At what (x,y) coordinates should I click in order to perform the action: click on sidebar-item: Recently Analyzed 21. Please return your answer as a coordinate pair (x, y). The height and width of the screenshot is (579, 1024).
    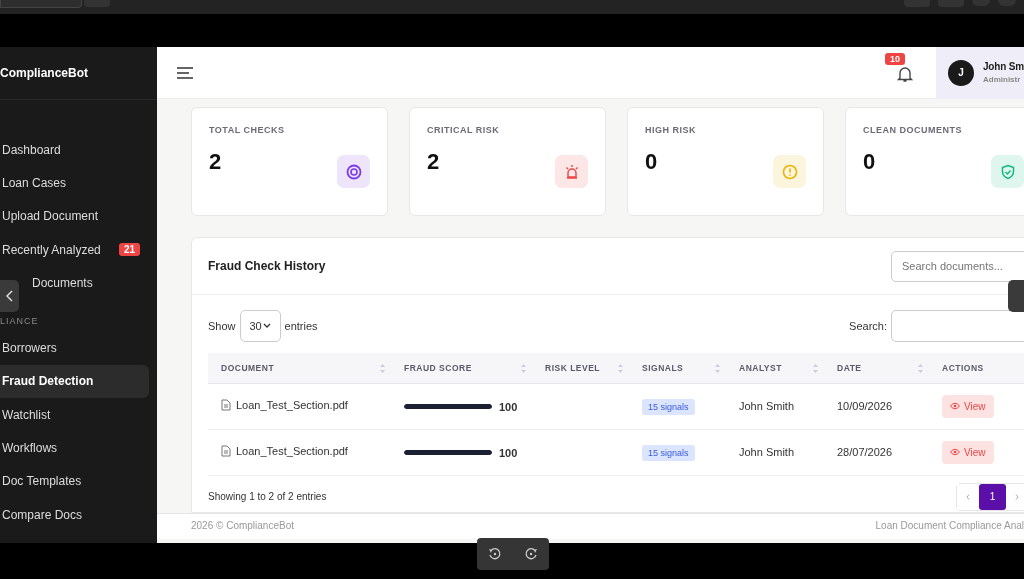
    Looking at the image, I should click on (74, 249).